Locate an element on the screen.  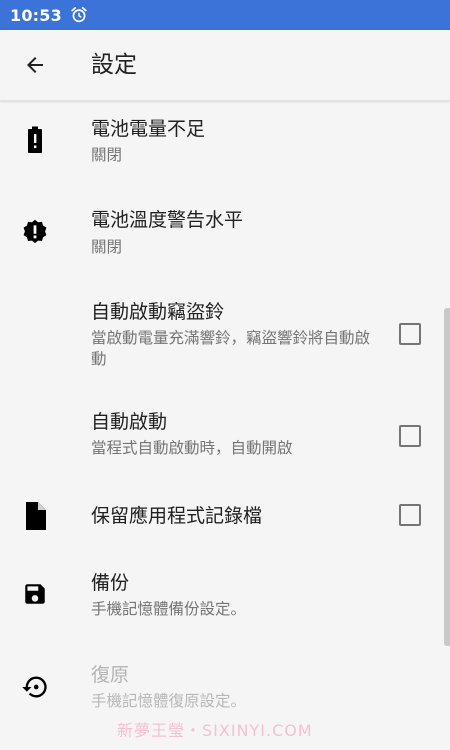
setting-title: 自動啟動竊盜鈴 is located at coordinates (158, 312).